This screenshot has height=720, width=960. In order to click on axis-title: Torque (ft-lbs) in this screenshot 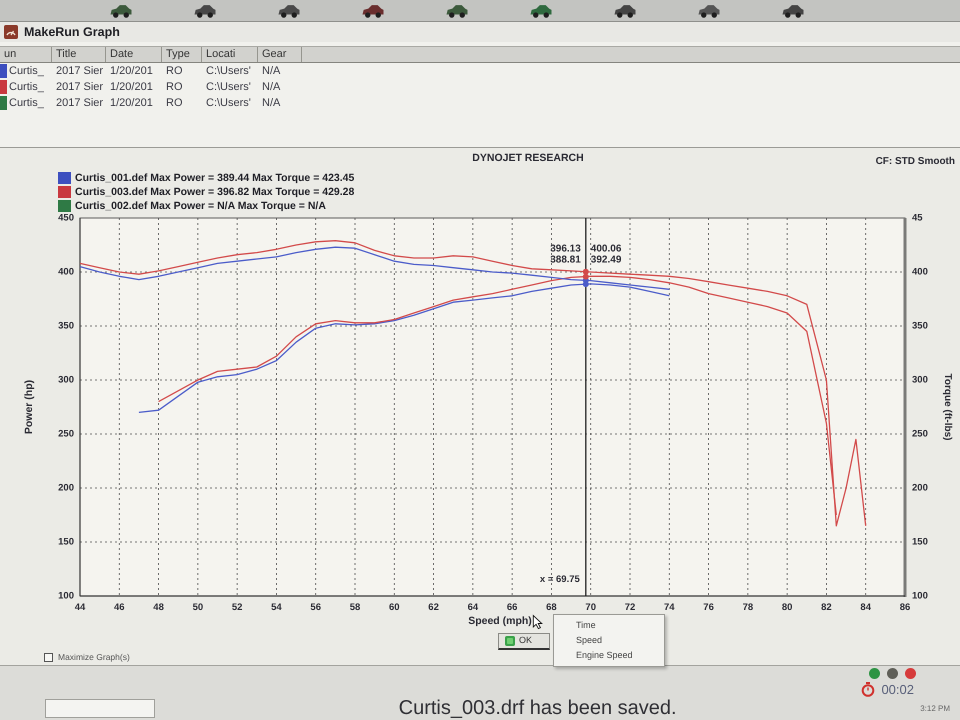, I will do `click(947, 407)`.